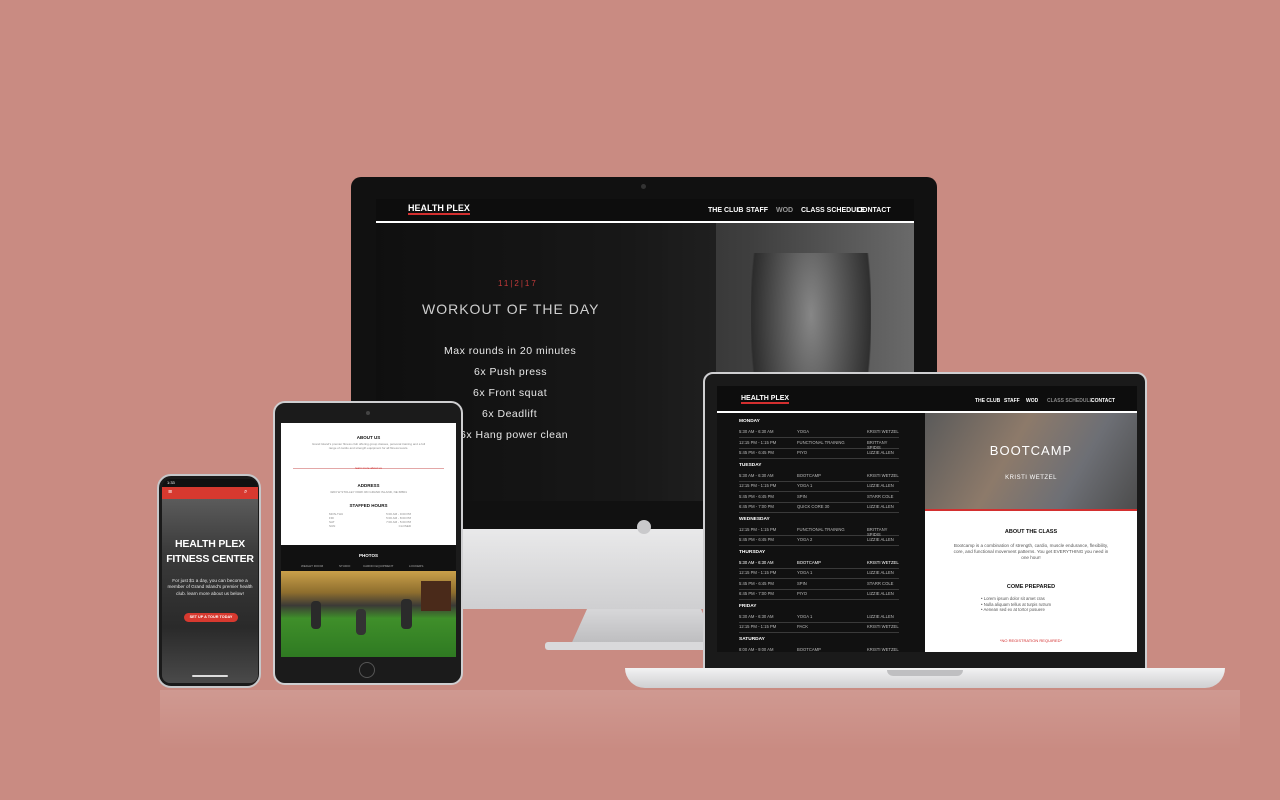 The height and width of the screenshot is (800, 1280). What do you see at coordinates (171, 482) in the screenshot?
I see `status-time: 1:33` at bounding box center [171, 482].